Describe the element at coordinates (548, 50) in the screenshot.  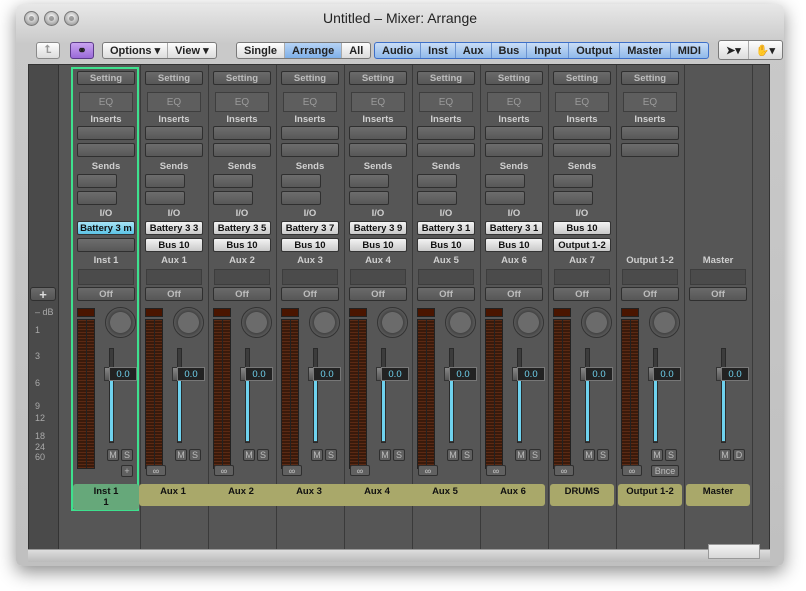
I see `filter-input: Input` at that location.